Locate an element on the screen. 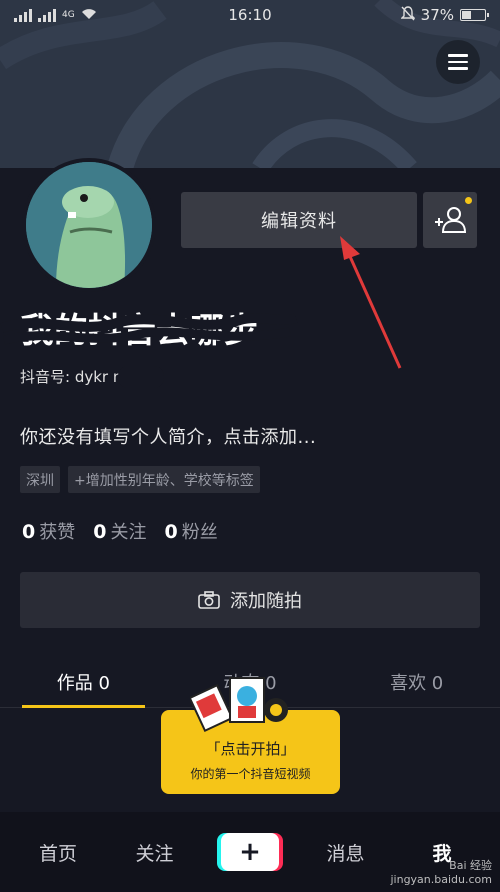 This screenshot has width=500, height=892. hamburger-icon is located at coordinates (458, 55).